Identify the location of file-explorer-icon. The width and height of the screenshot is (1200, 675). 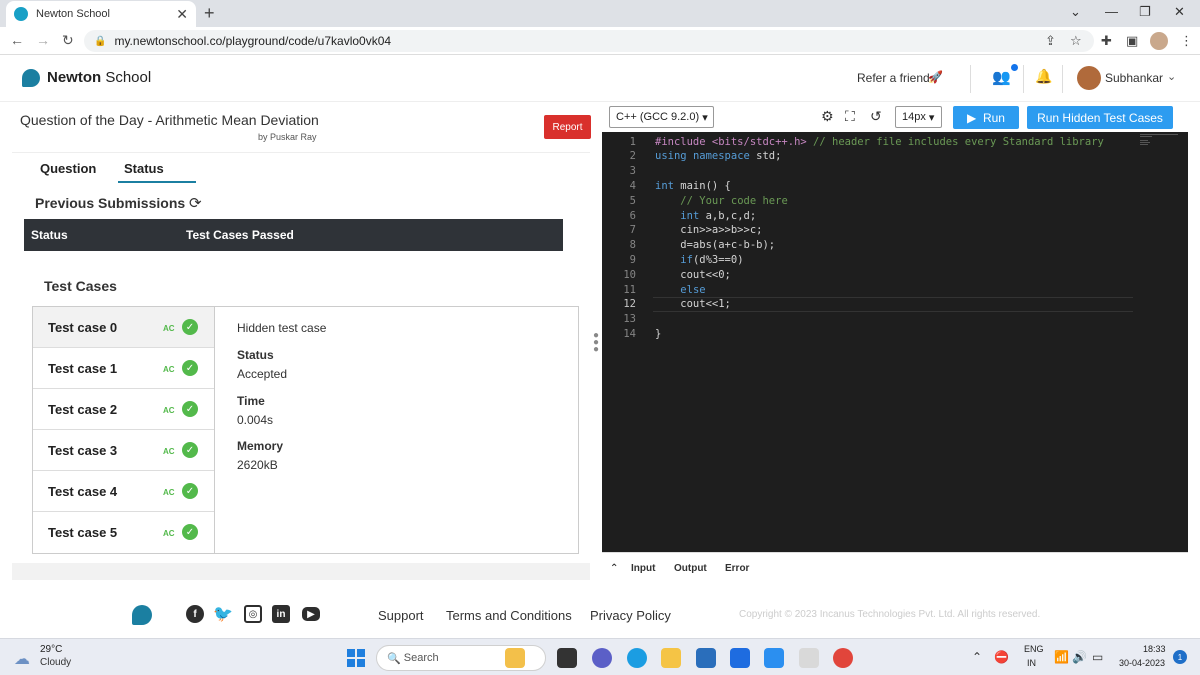
(671, 658).